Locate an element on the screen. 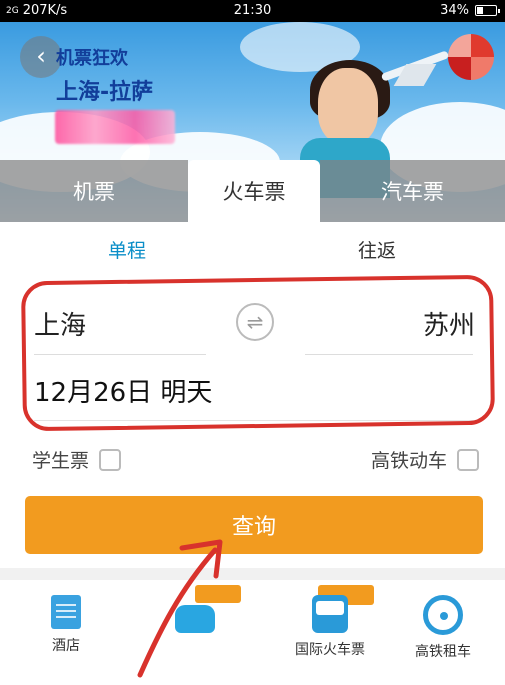  battery-icon is located at coordinates (487, 10).